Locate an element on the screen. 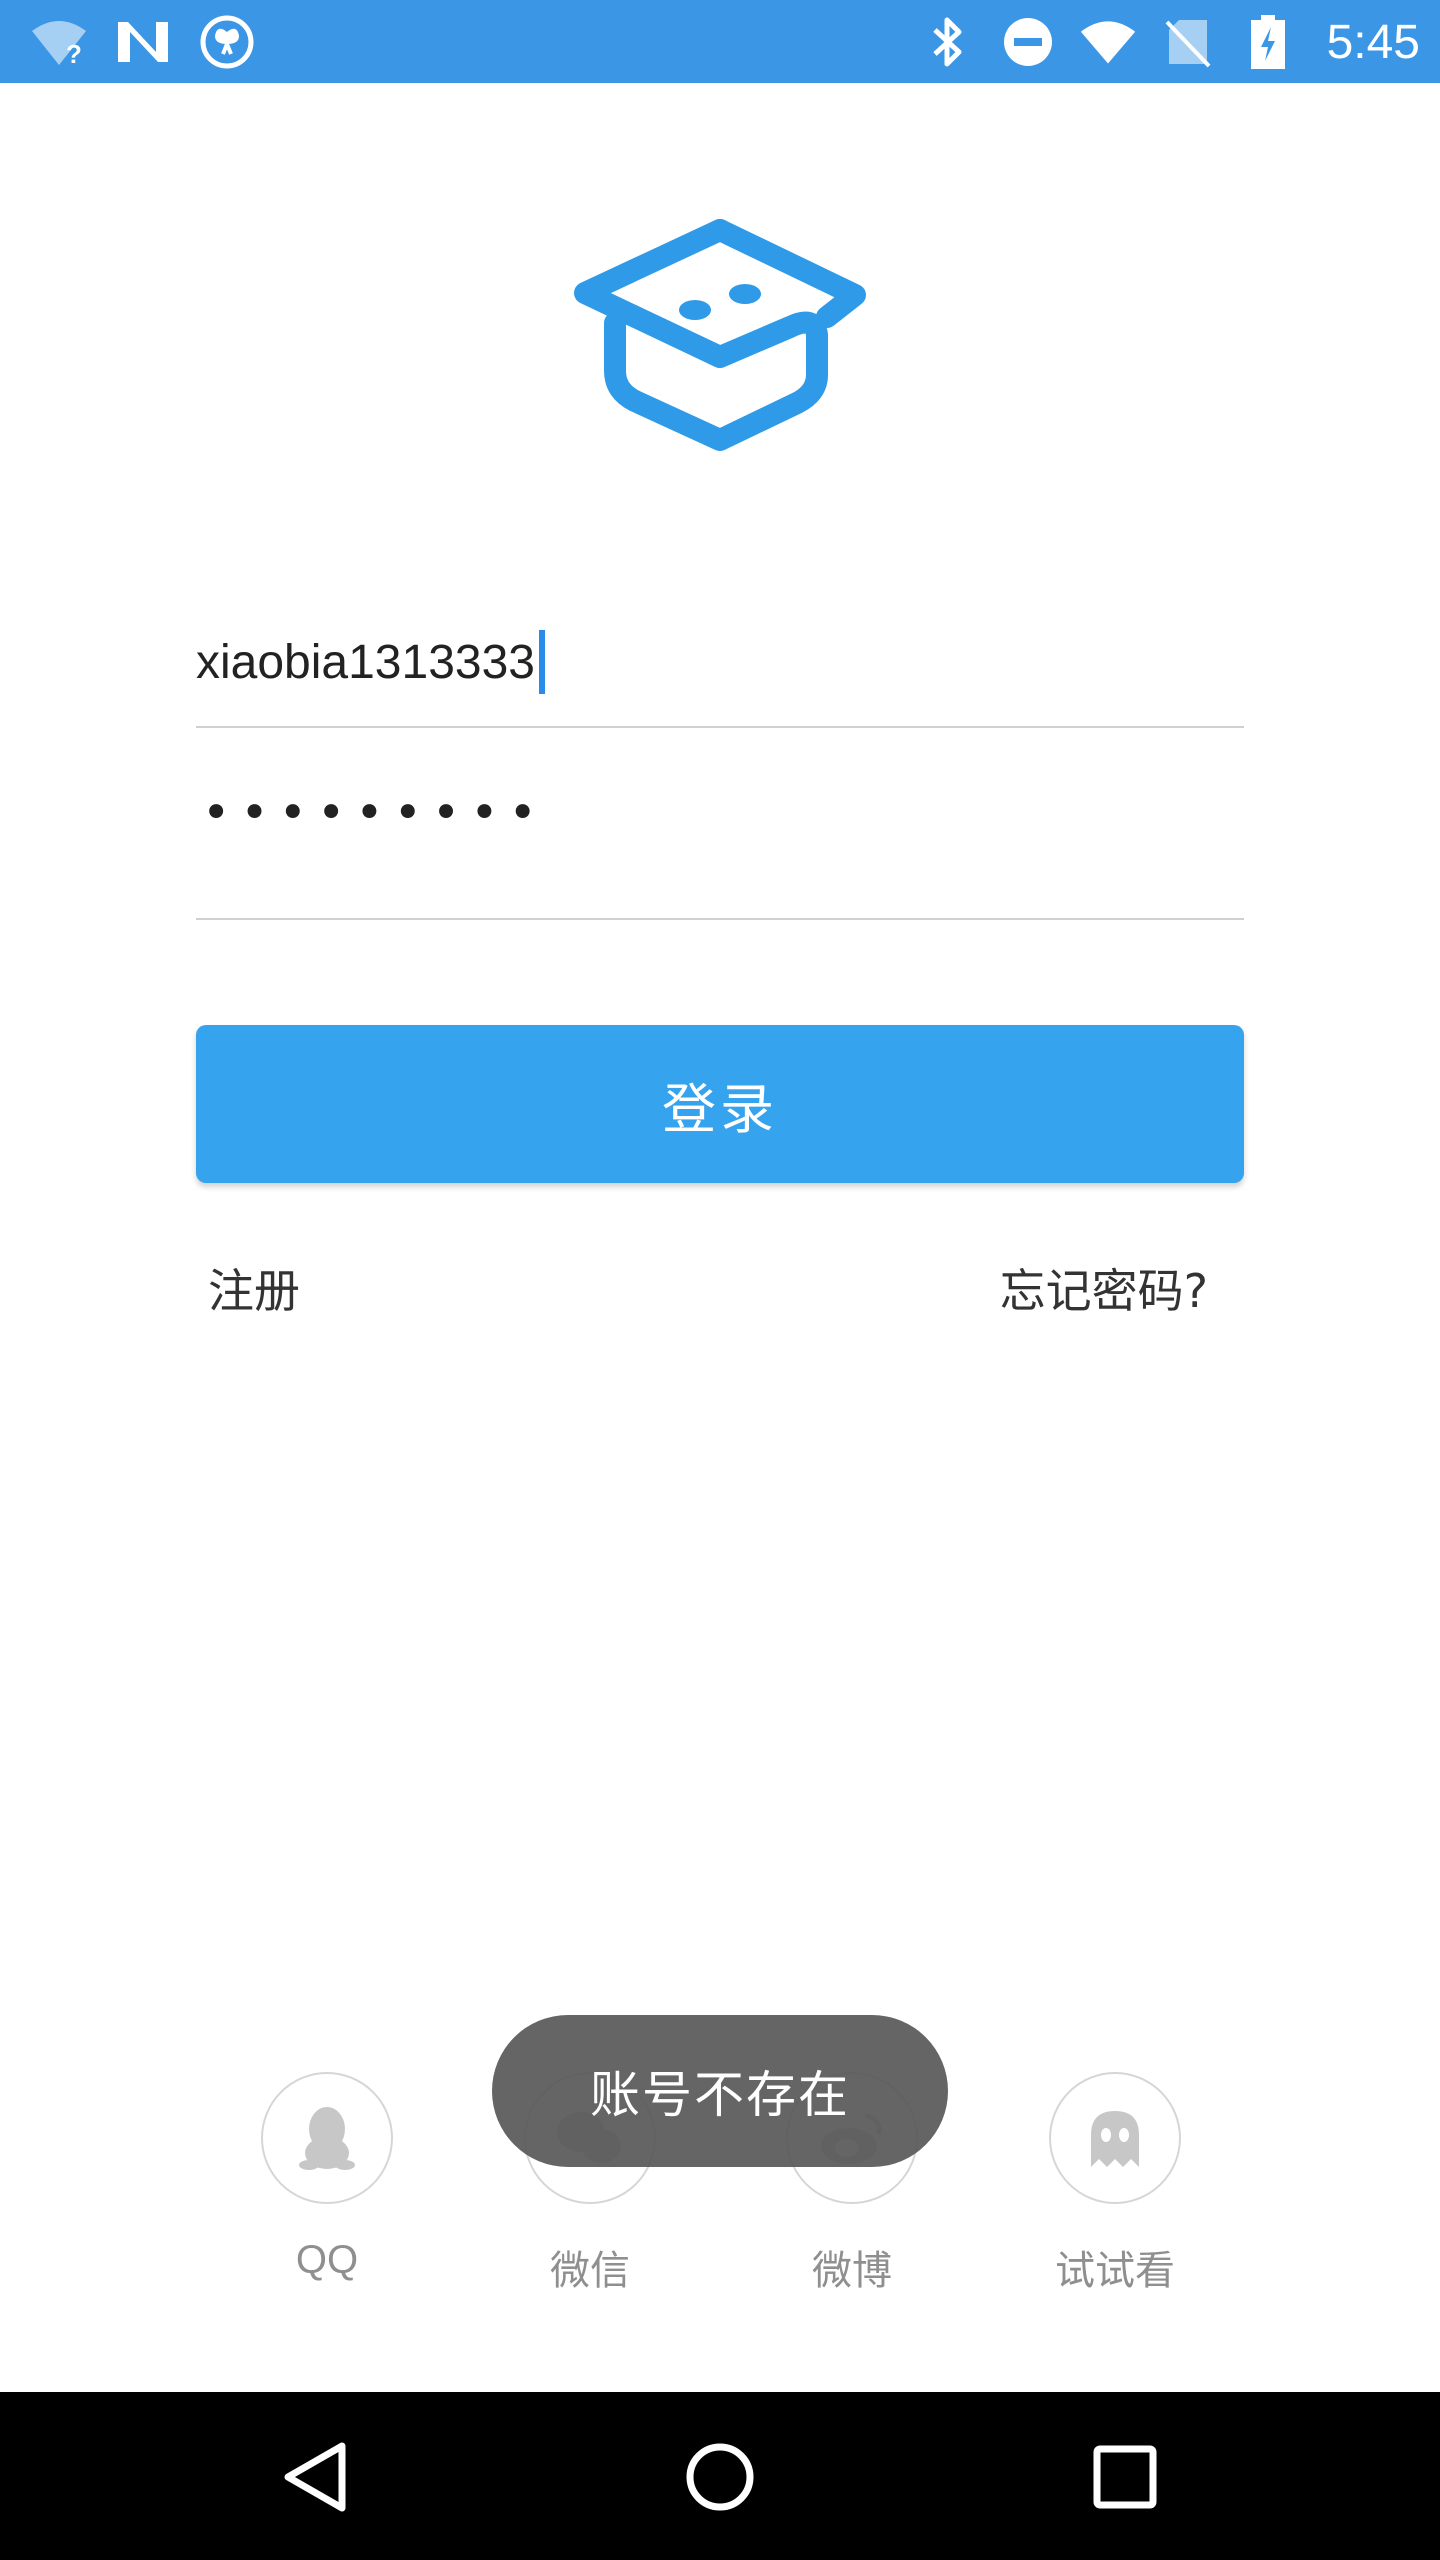 The width and height of the screenshot is (1440, 2560). app-logo is located at coordinates (720, 340).